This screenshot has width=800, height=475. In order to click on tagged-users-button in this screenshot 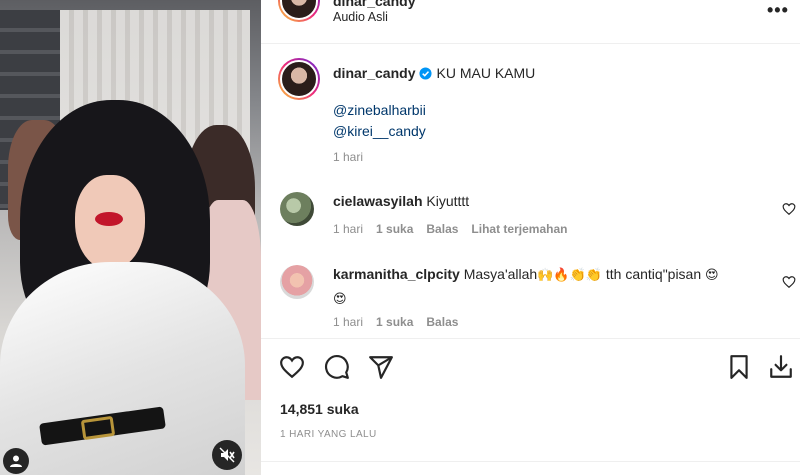, I will do `click(16, 461)`.